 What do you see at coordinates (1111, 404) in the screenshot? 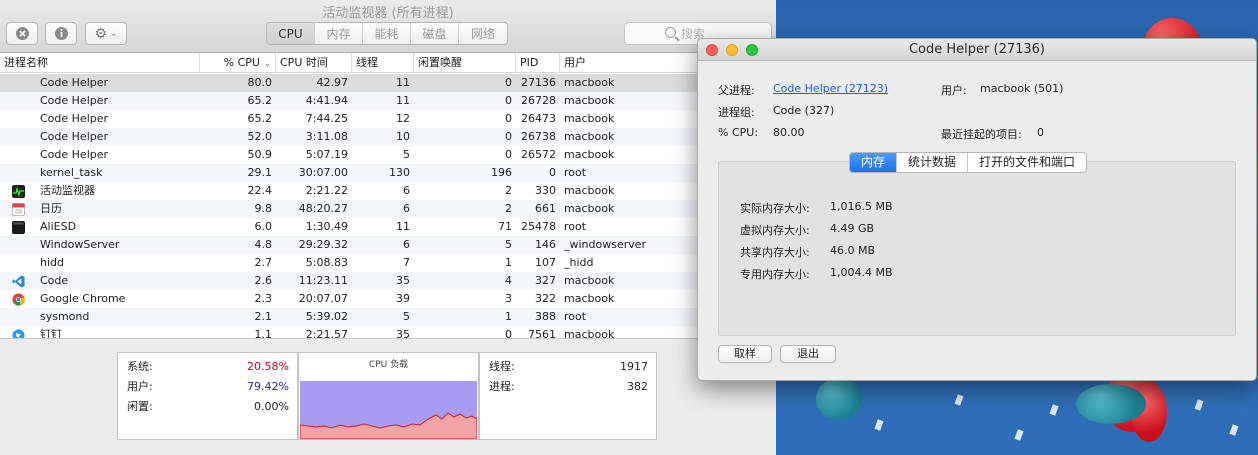
I see `balloon` at bounding box center [1111, 404].